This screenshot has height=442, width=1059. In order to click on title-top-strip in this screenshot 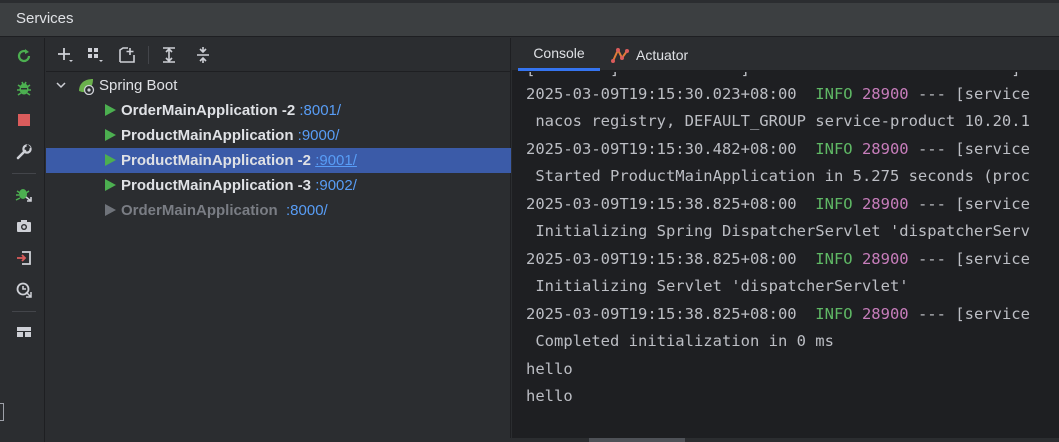, I will do `click(529, 1)`.